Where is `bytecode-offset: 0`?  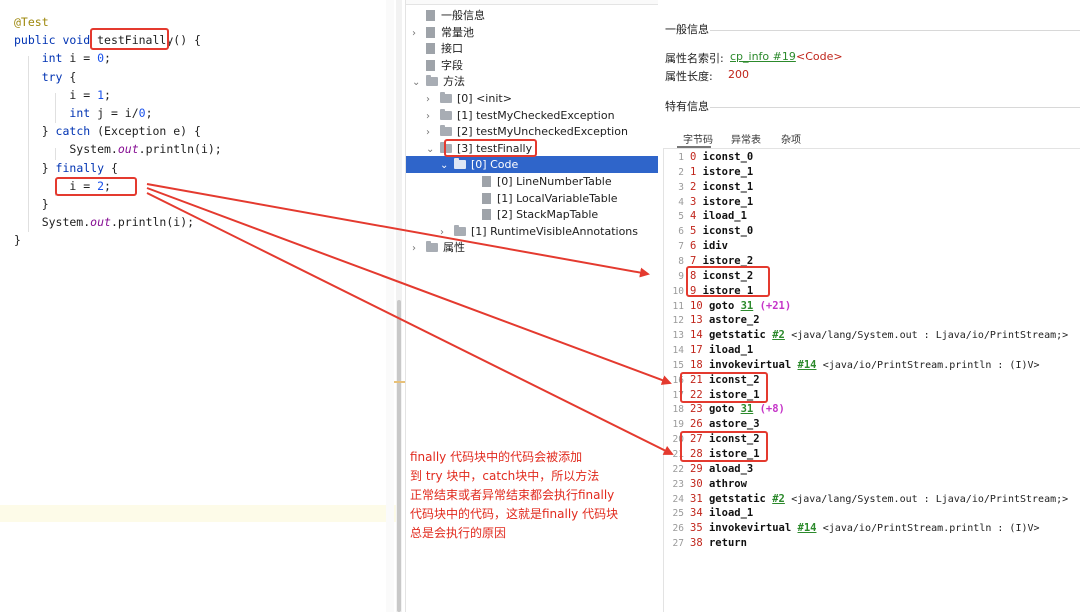
bytecode-offset: 0 is located at coordinates (693, 157).